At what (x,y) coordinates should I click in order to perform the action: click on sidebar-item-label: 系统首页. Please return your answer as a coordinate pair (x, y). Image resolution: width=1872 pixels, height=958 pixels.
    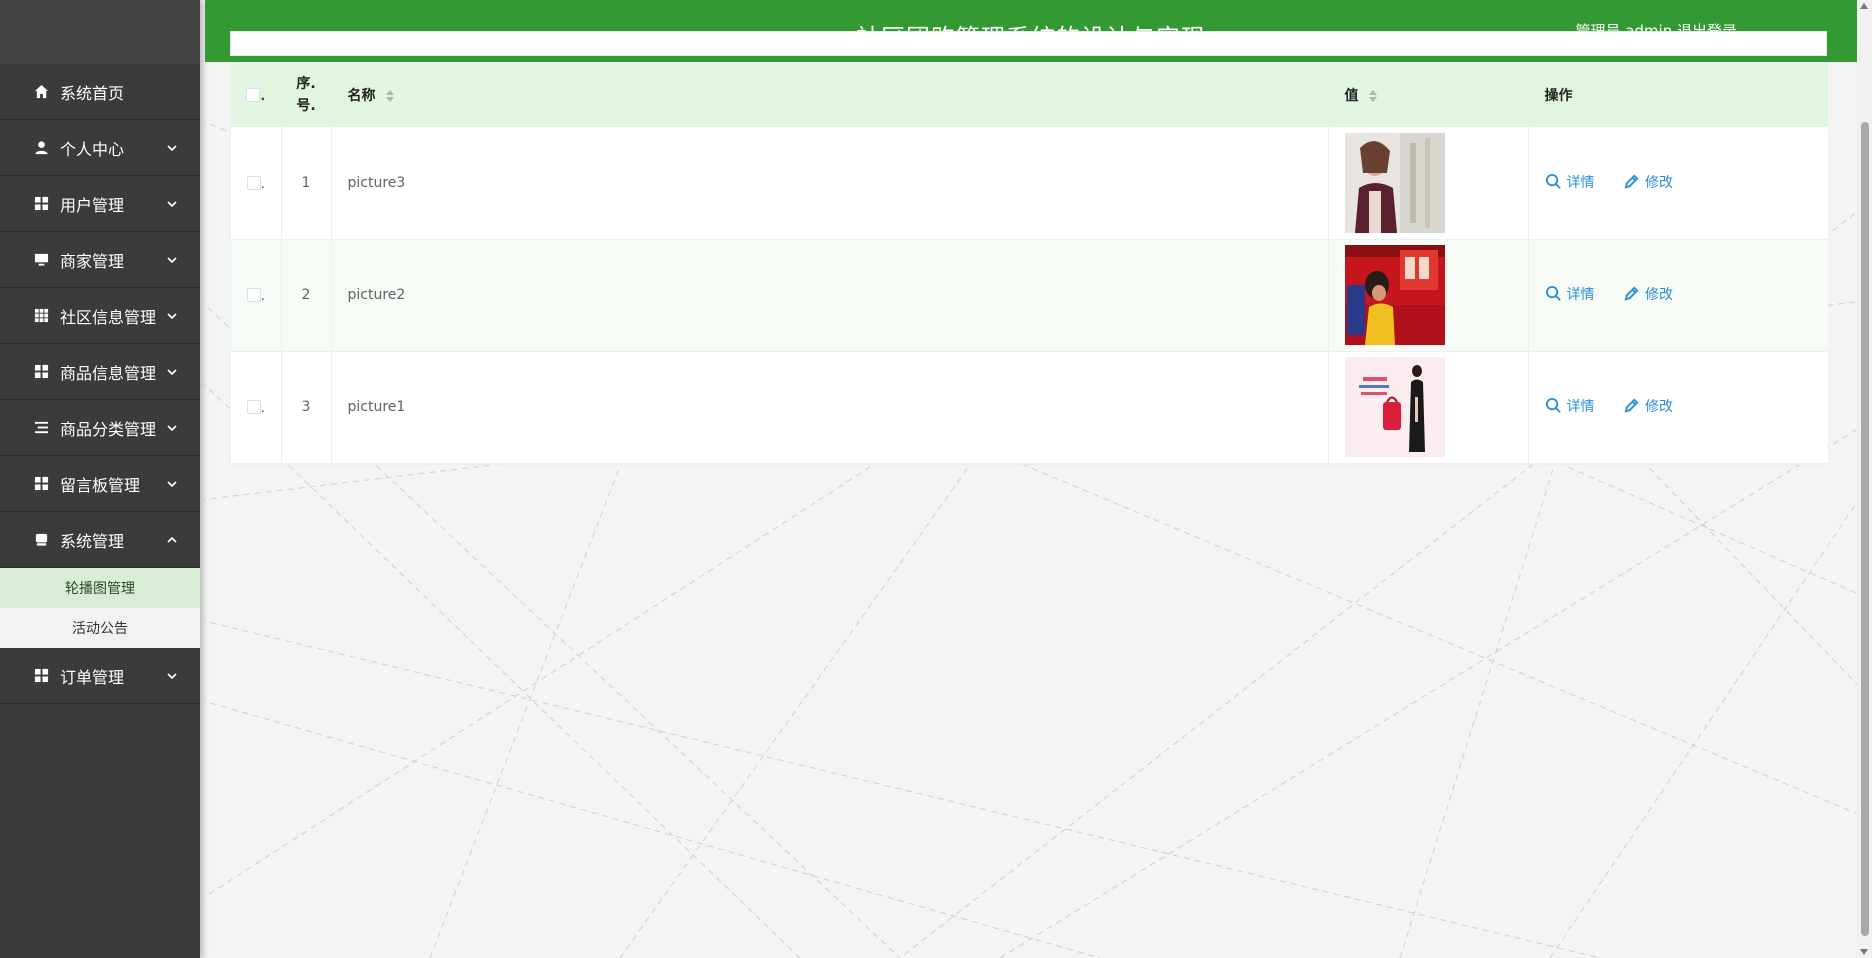
    Looking at the image, I should click on (92, 93).